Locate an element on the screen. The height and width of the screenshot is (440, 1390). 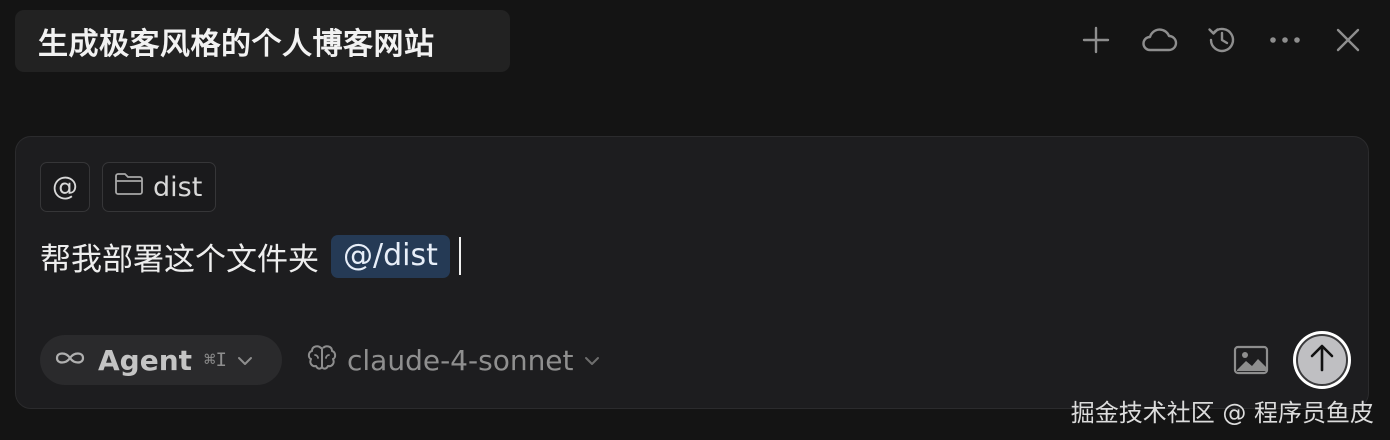
model-selector: claude-4-sonnet is located at coordinates (453, 360).